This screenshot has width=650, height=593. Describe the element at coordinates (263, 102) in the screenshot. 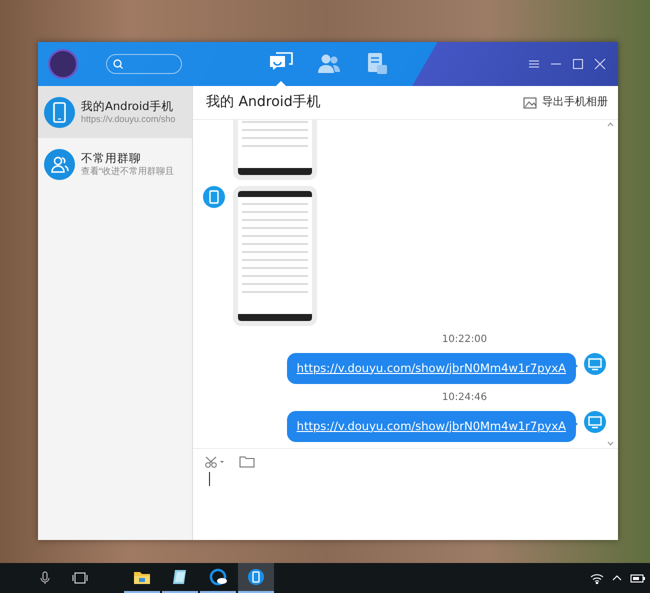

I see `chat-title: 我的 Android手机` at that location.